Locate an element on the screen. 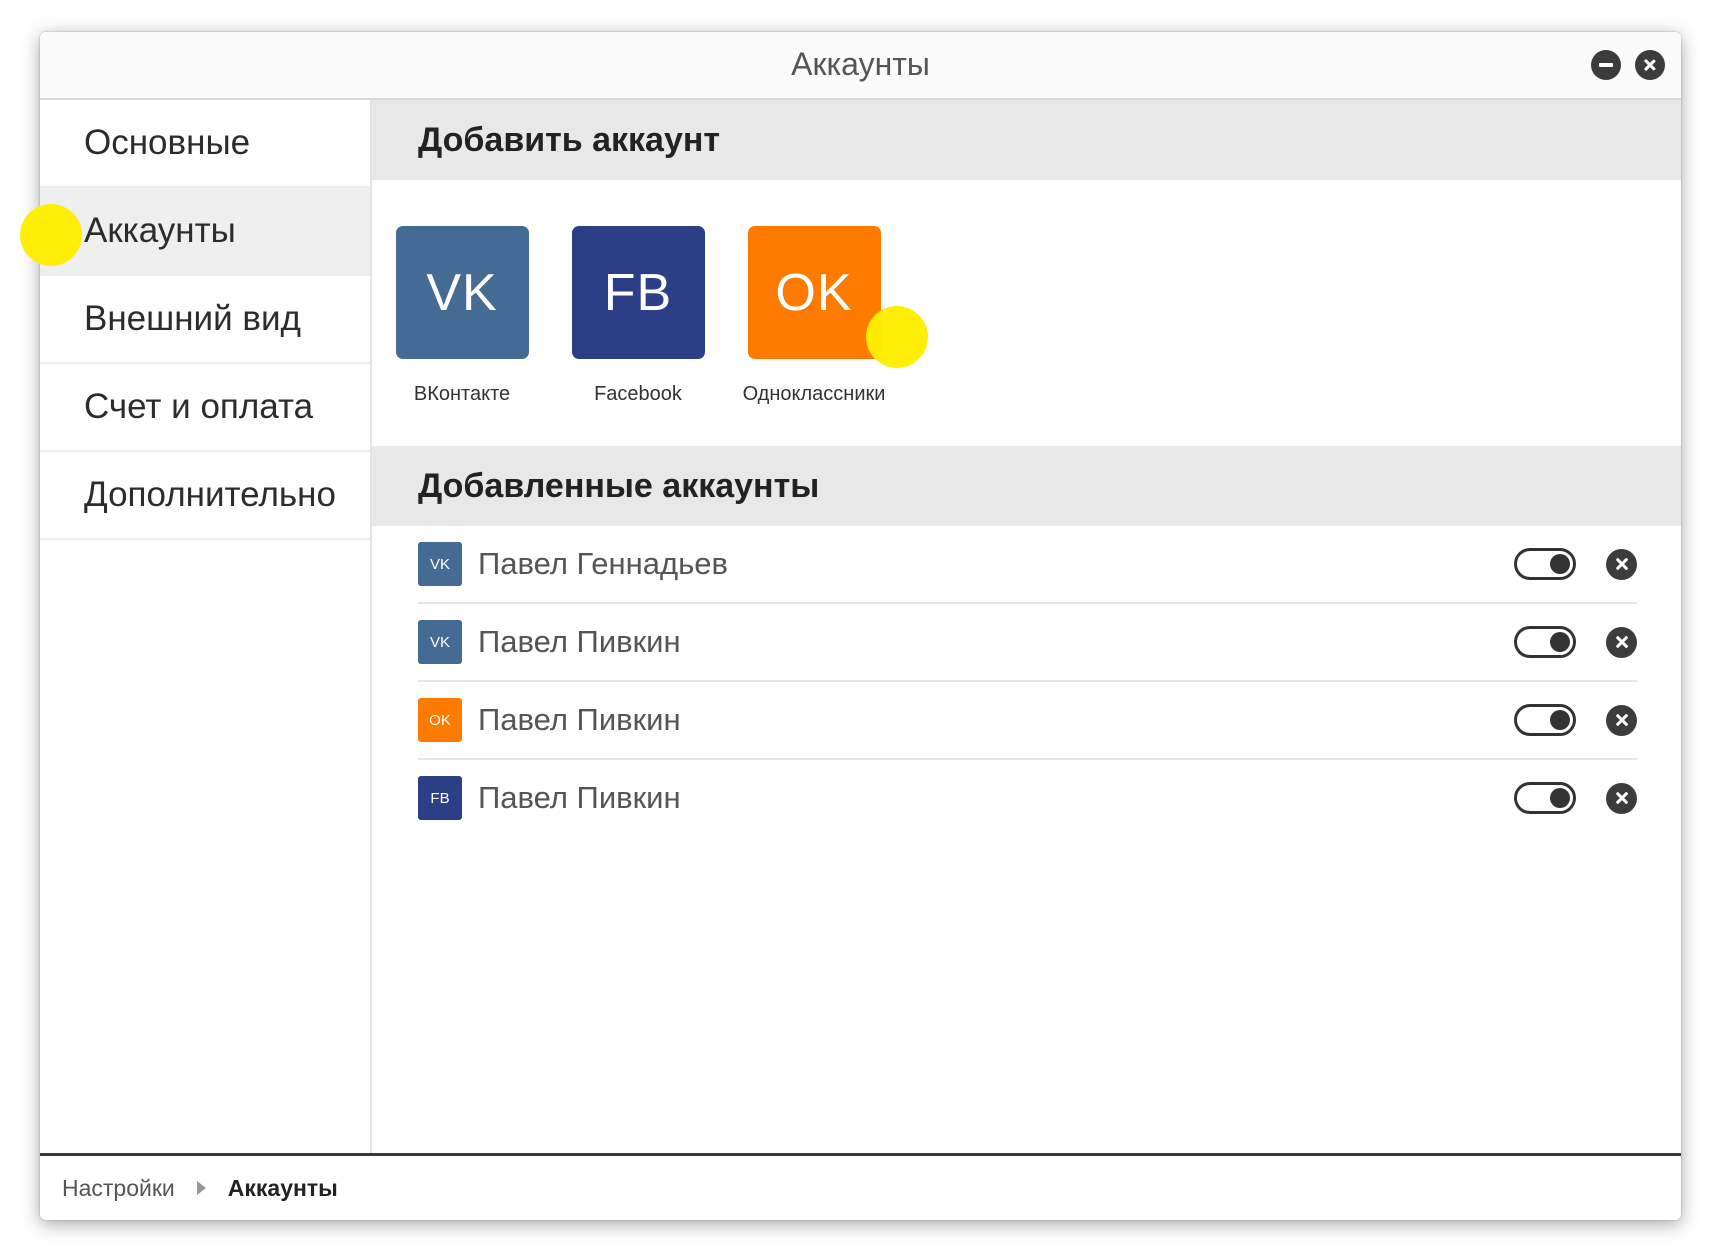  sidebar-item-accounts: Аккаунты is located at coordinates (205, 232).